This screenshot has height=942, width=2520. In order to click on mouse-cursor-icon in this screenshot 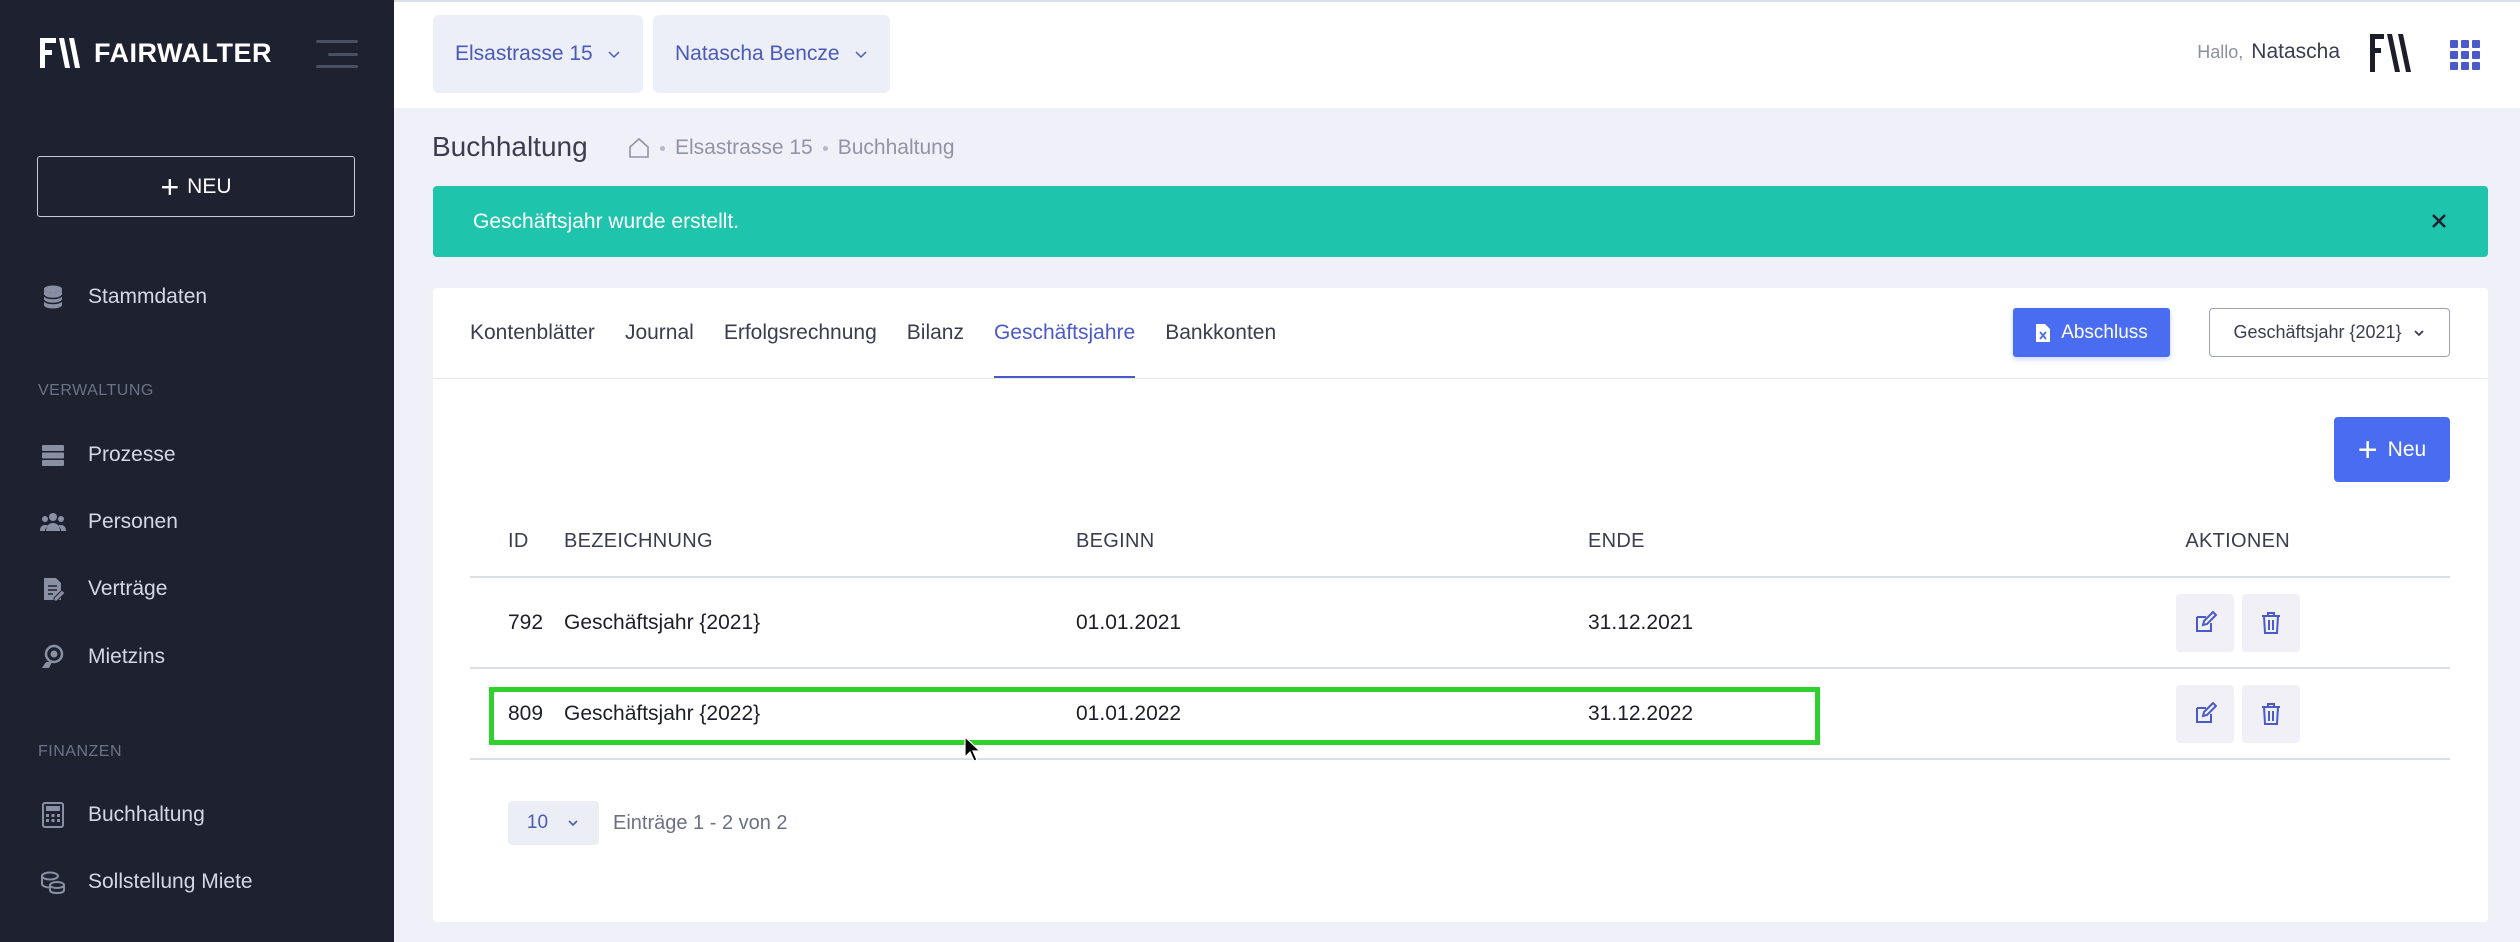, I will do `click(973, 749)`.